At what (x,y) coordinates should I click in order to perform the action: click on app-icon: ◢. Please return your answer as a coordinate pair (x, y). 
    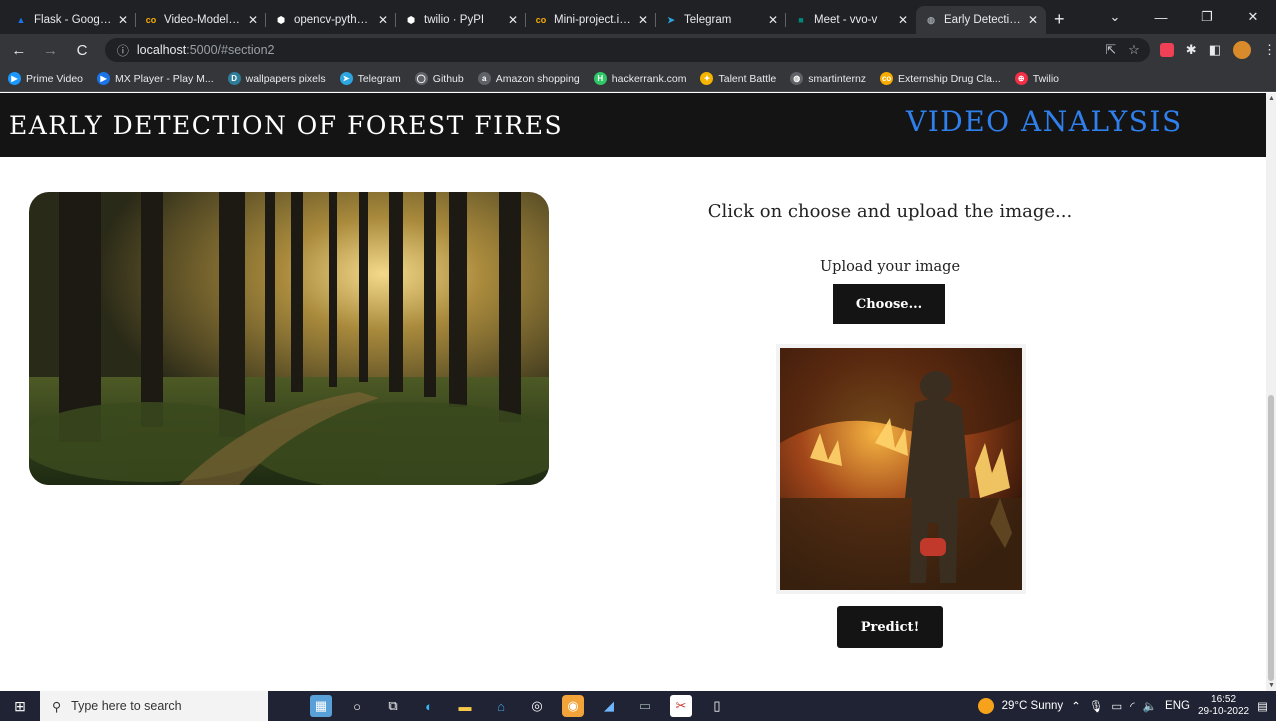
    Looking at the image, I should click on (609, 706).